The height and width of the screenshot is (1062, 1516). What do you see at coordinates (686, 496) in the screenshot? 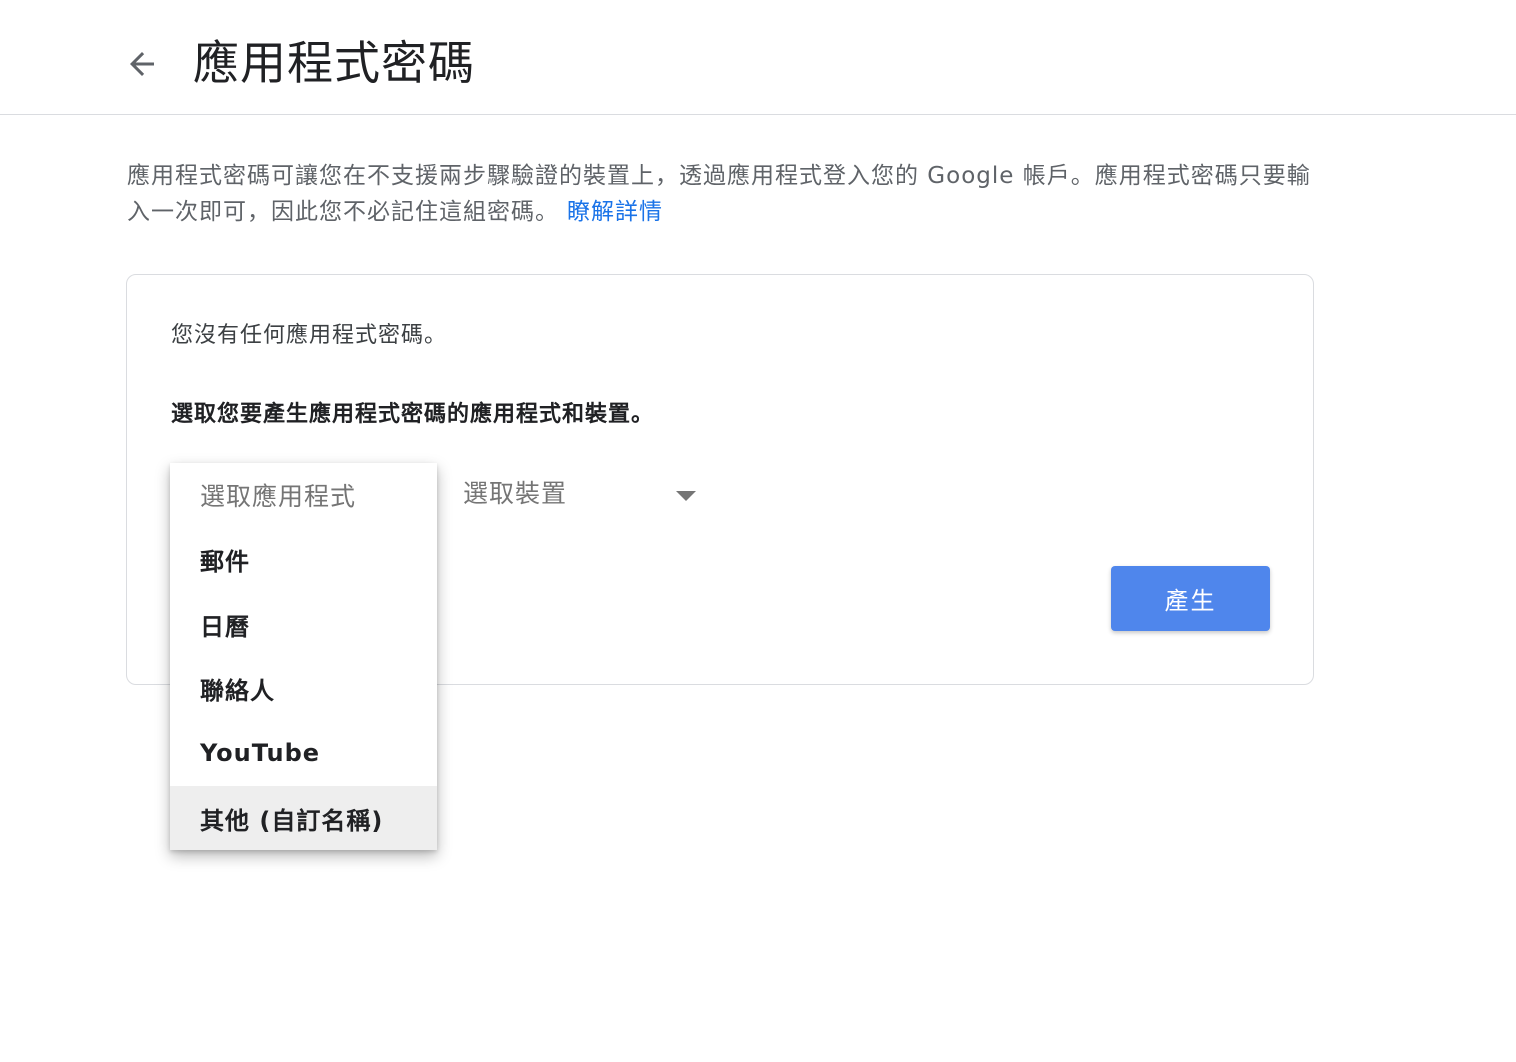
I see `caret-down-icon` at bounding box center [686, 496].